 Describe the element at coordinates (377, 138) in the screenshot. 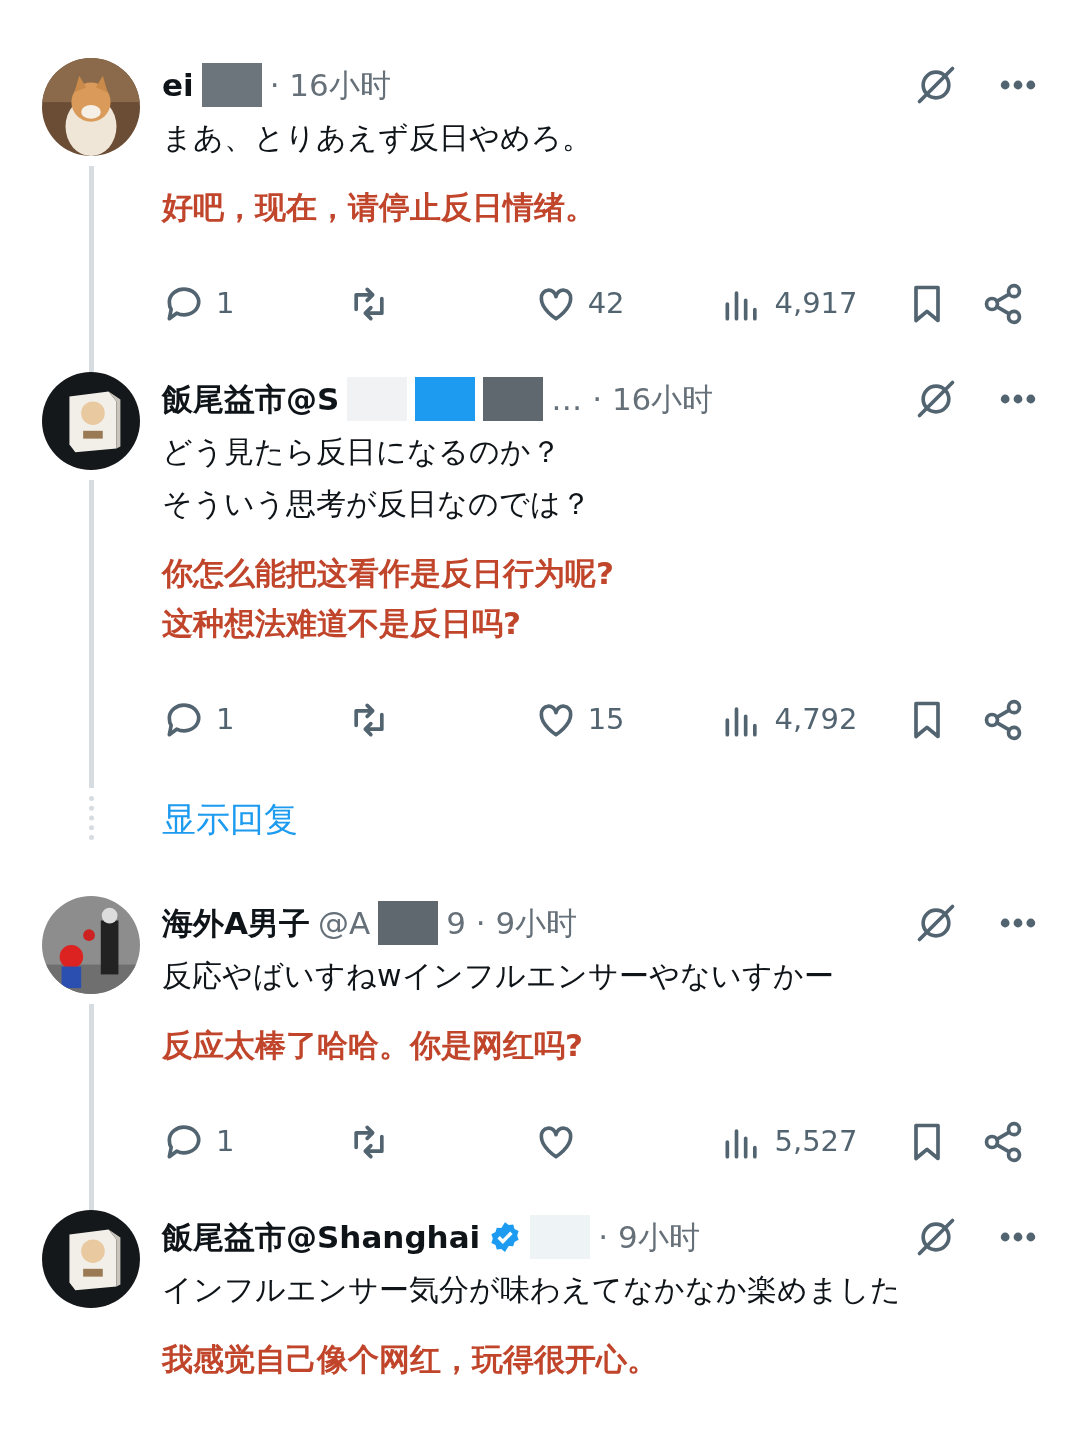

I see `post-text: まあ、とりあえず反日やめろ。` at that location.